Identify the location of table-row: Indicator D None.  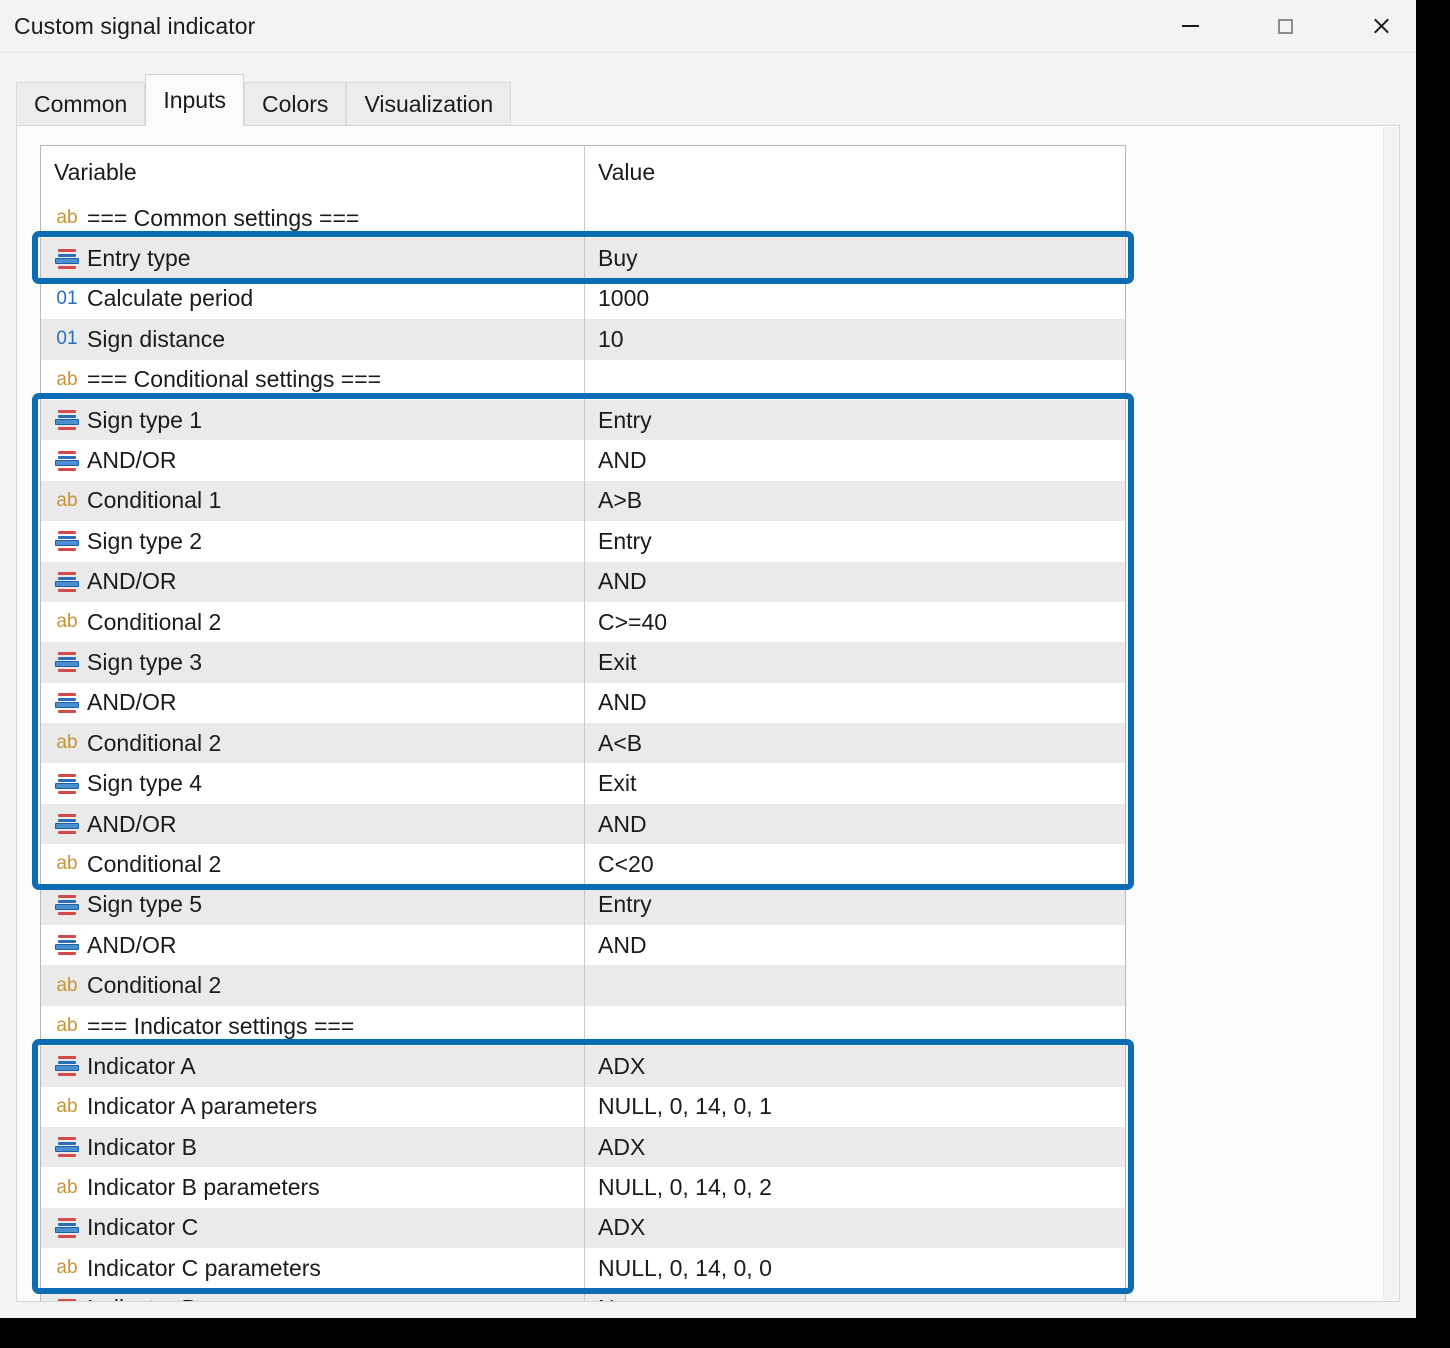
(583, 1294).